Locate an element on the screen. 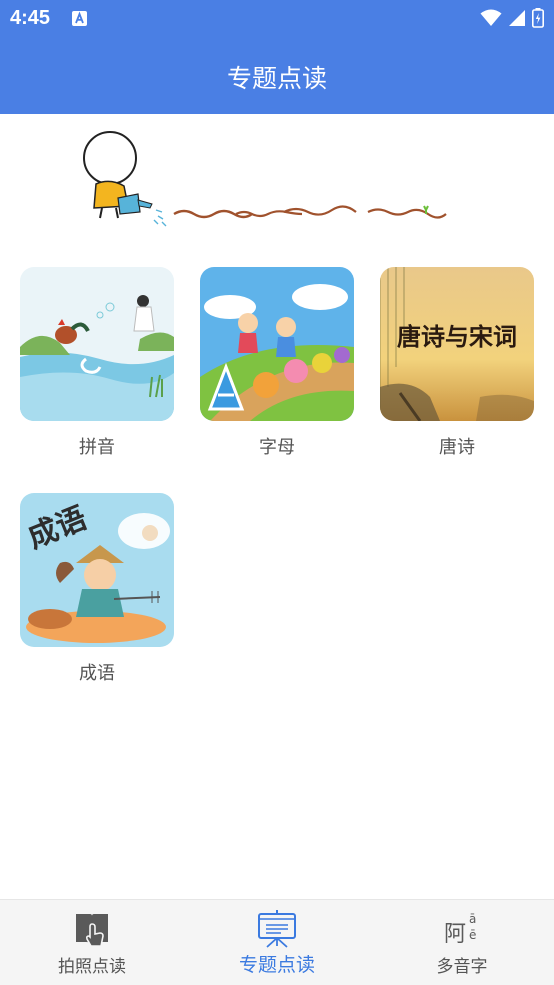 The image size is (554, 985). signal-icon is located at coordinates (517, 18).